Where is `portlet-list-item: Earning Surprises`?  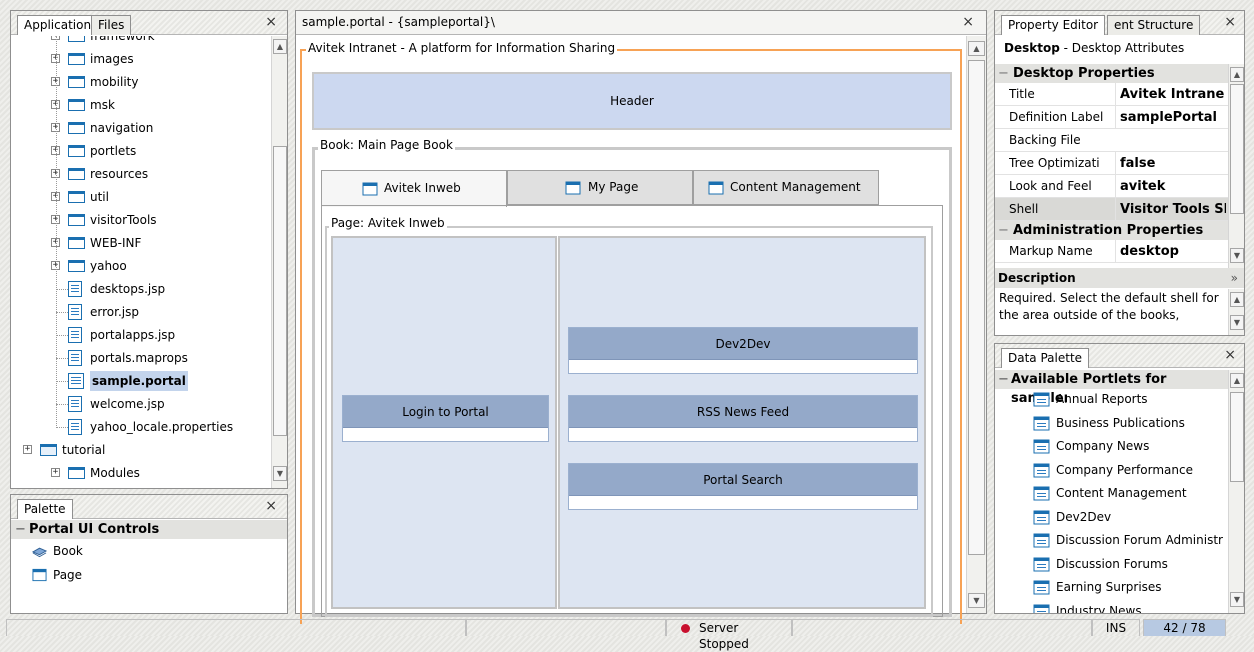 portlet-list-item: Earning Surprises is located at coordinates (1130, 588).